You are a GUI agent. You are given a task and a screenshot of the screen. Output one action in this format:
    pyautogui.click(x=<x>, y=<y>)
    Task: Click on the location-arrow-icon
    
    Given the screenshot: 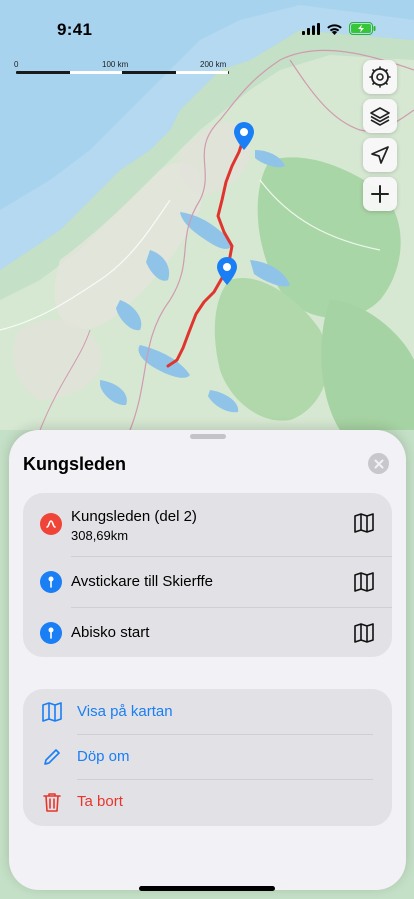 What is the action you would take?
    pyautogui.click(x=380, y=155)
    